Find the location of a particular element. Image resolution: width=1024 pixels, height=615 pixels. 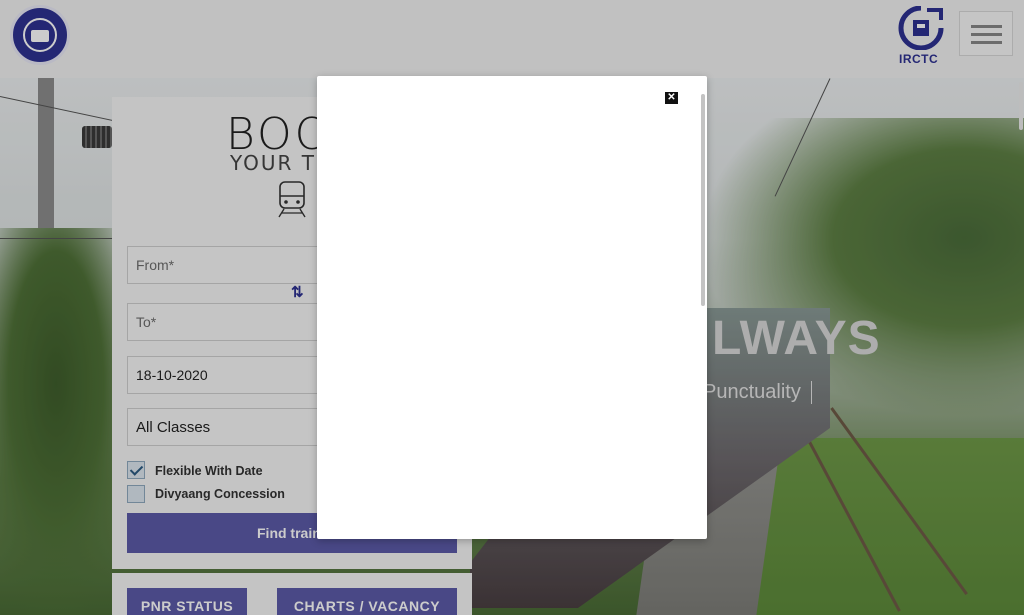

close-icon: ✕ is located at coordinates (671, 98).